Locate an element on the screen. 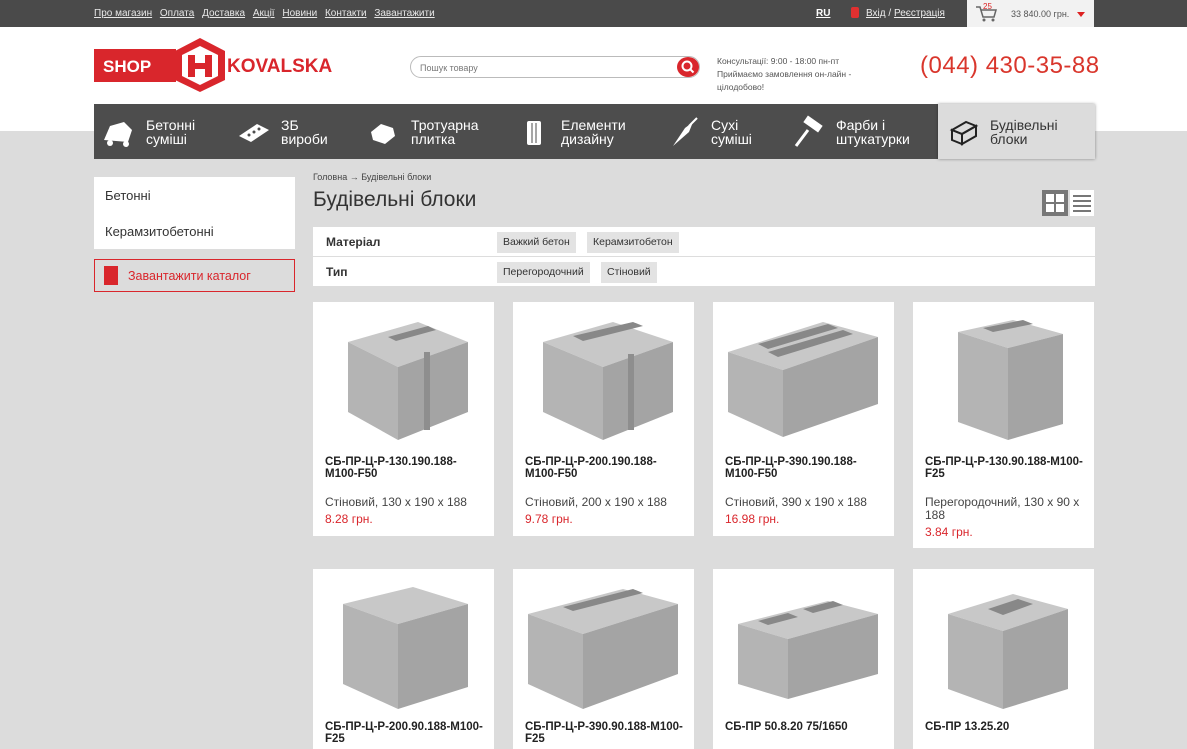 This screenshot has height=749, width=1187. cart-widget: 25 33 840.00 грн. is located at coordinates (1030, 13).